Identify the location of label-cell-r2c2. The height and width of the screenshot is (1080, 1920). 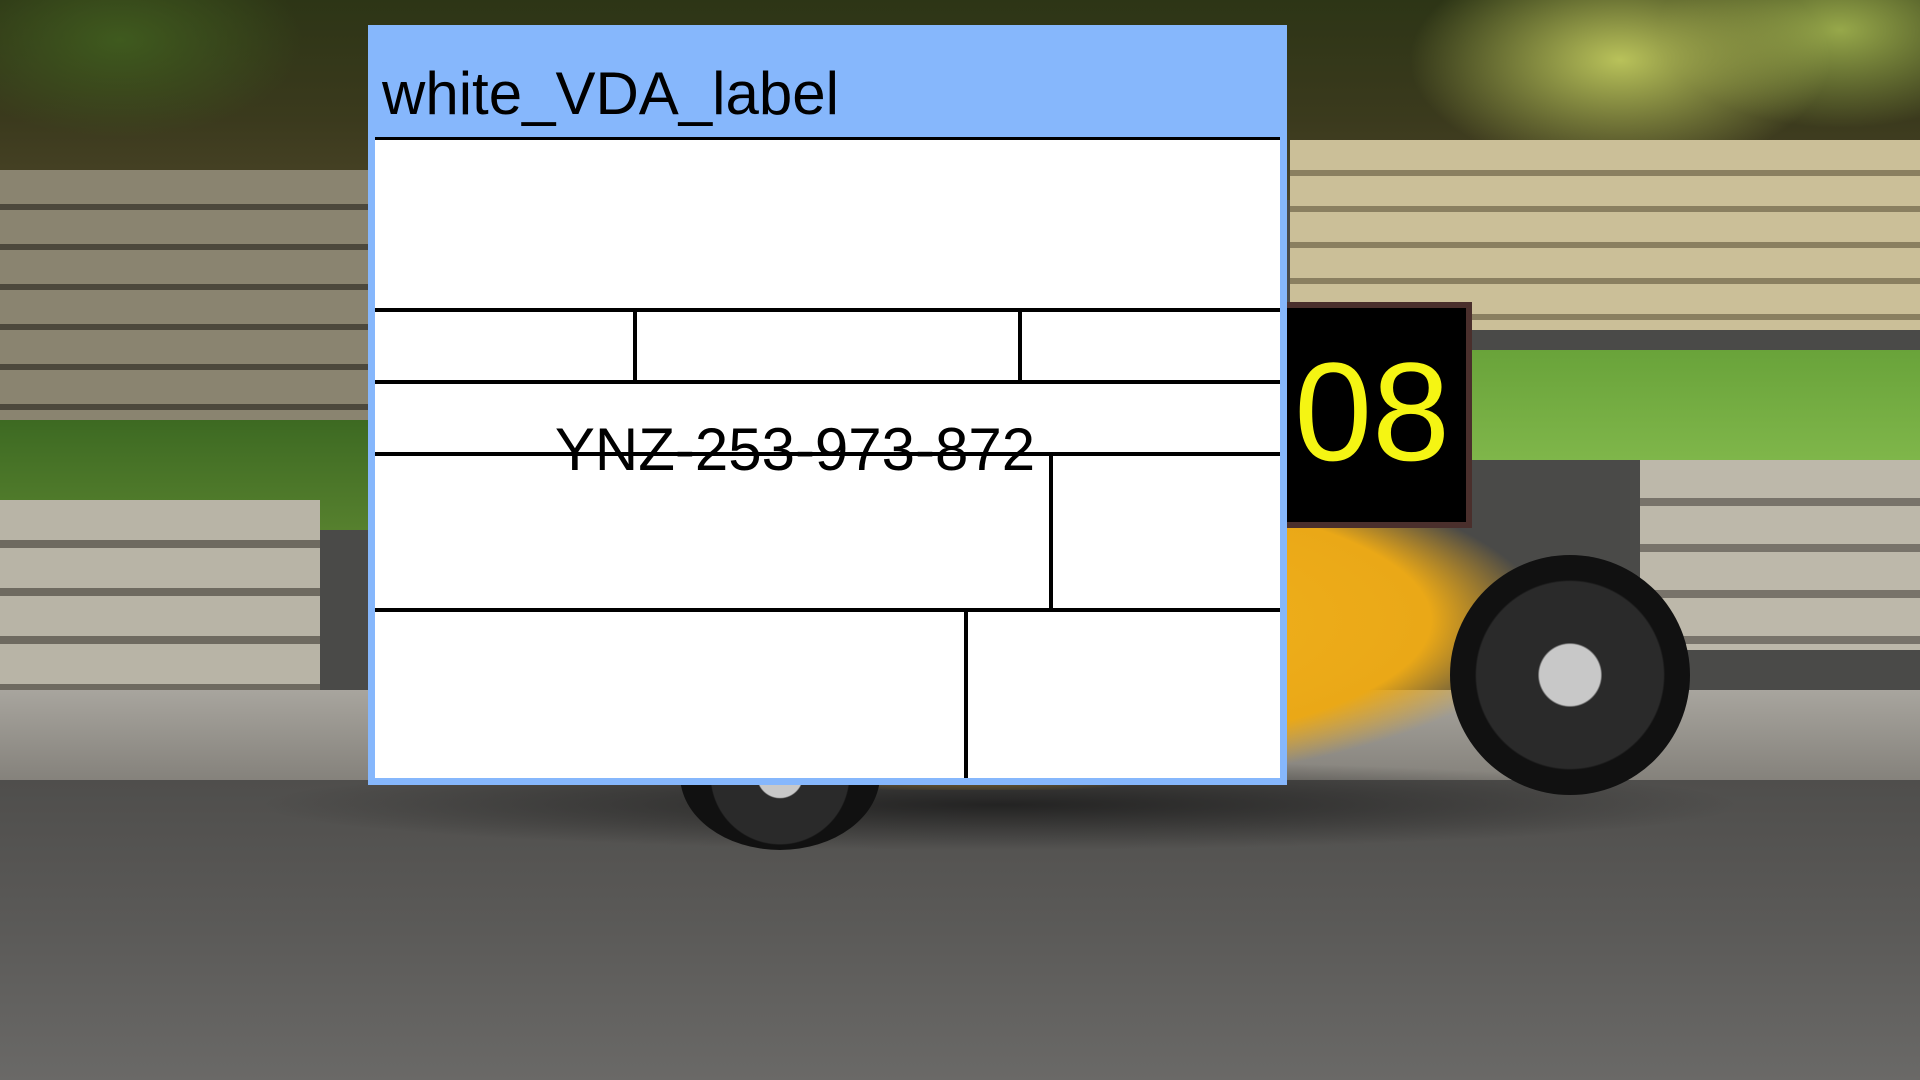
(827, 346).